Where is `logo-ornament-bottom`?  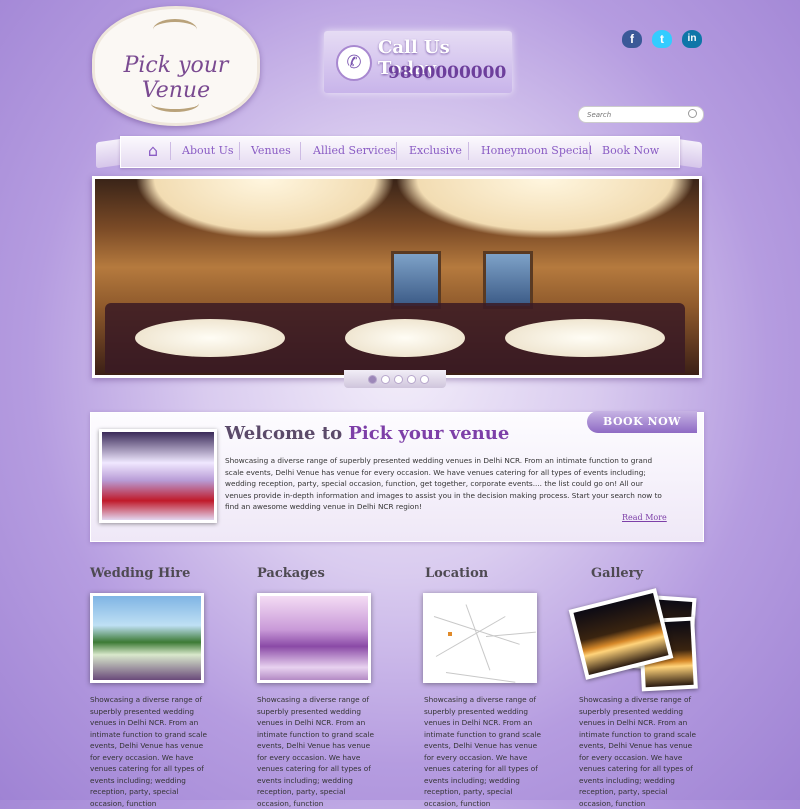
logo-ornament-bottom is located at coordinates (175, 103).